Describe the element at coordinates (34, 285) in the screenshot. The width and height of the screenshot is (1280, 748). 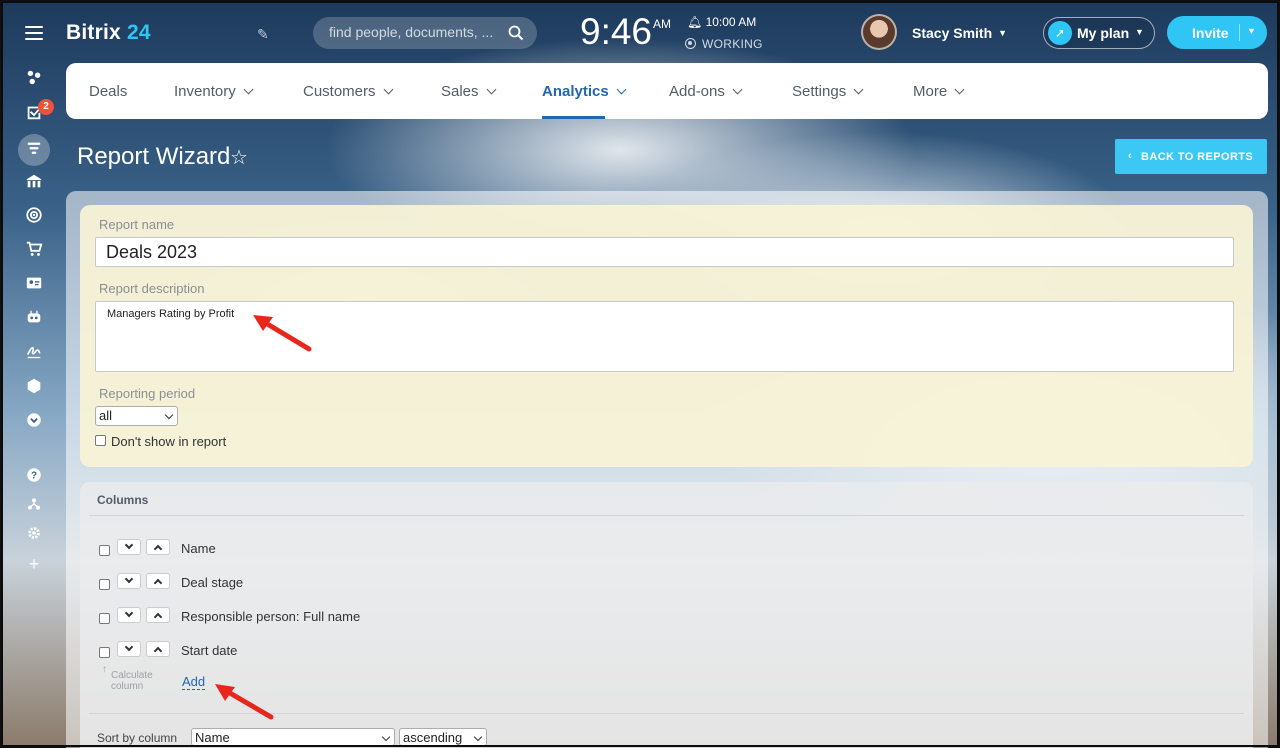
I see `contact-card-icon` at that location.